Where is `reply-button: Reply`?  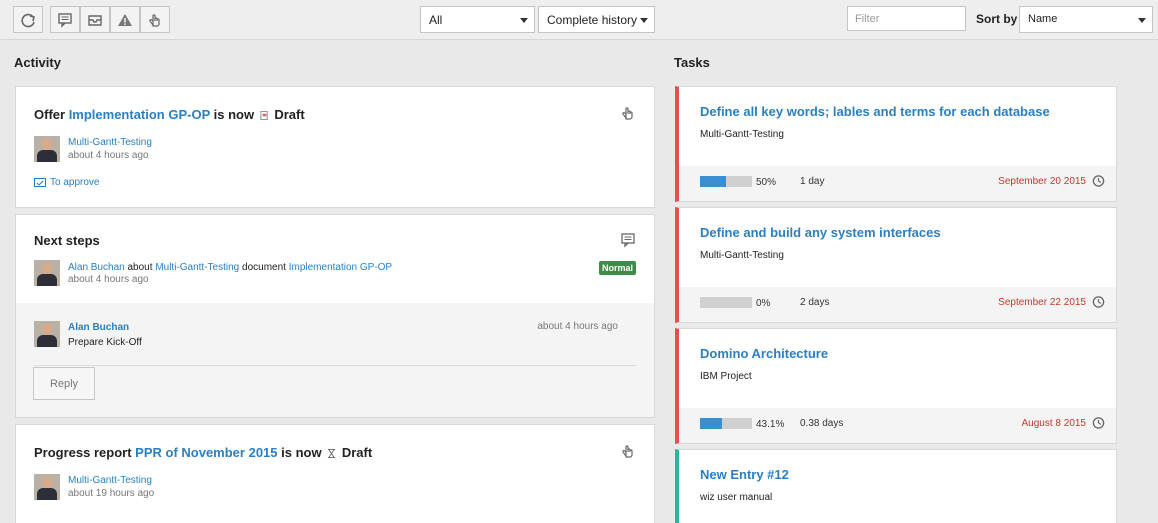 reply-button: Reply is located at coordinates (64, 383).